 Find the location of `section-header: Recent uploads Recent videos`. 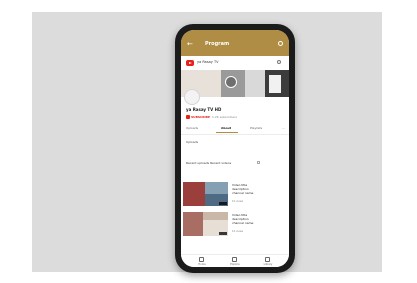

section-header: Recent uploads Recent videos is located at coordinates (223, 163).